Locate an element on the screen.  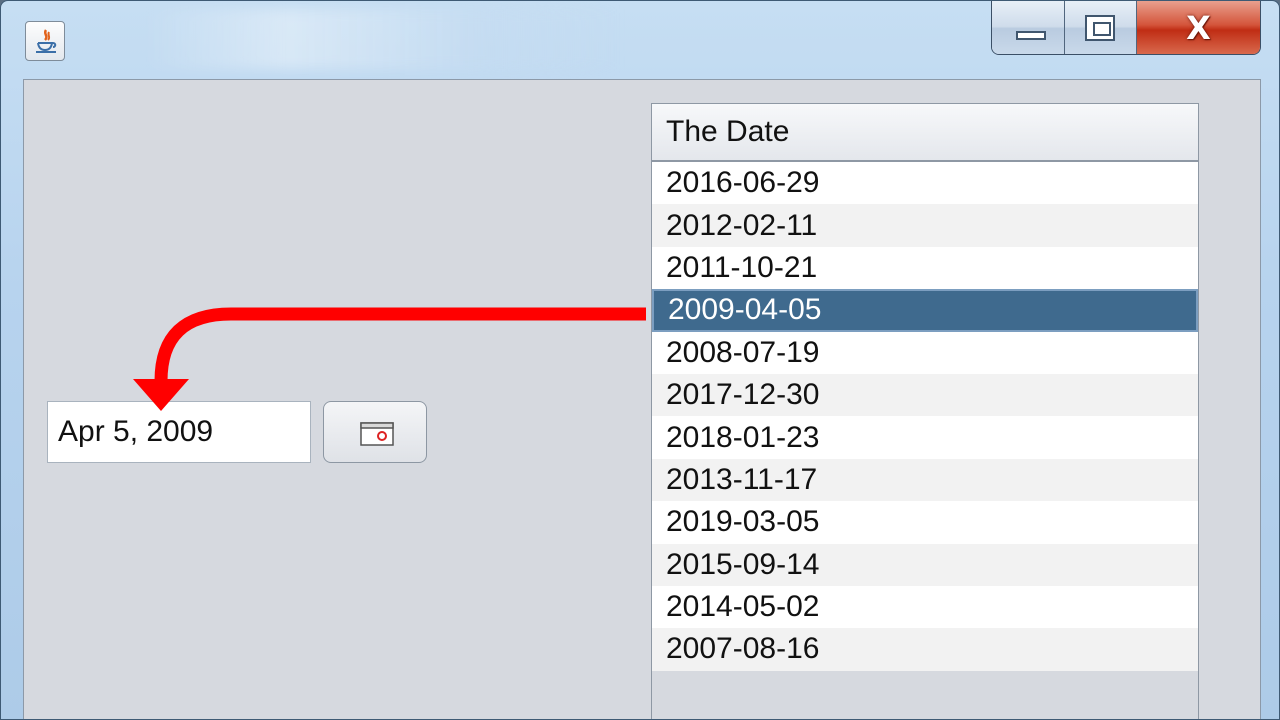
table-cell: 2011-10-21 is located at coordinates (742, 267).